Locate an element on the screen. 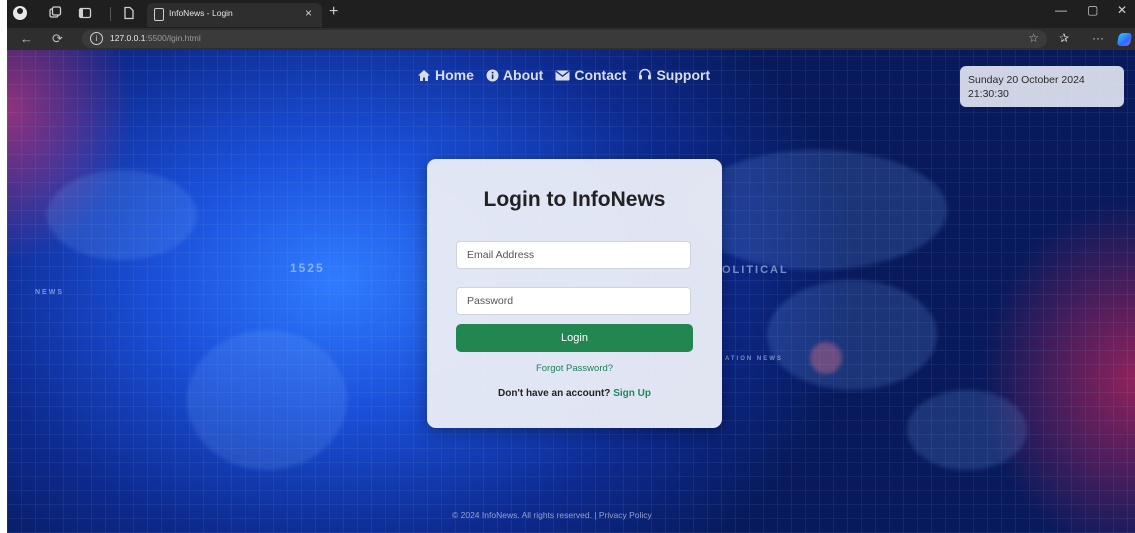  more-icon: ··· is located at coordinates (1098, 38).